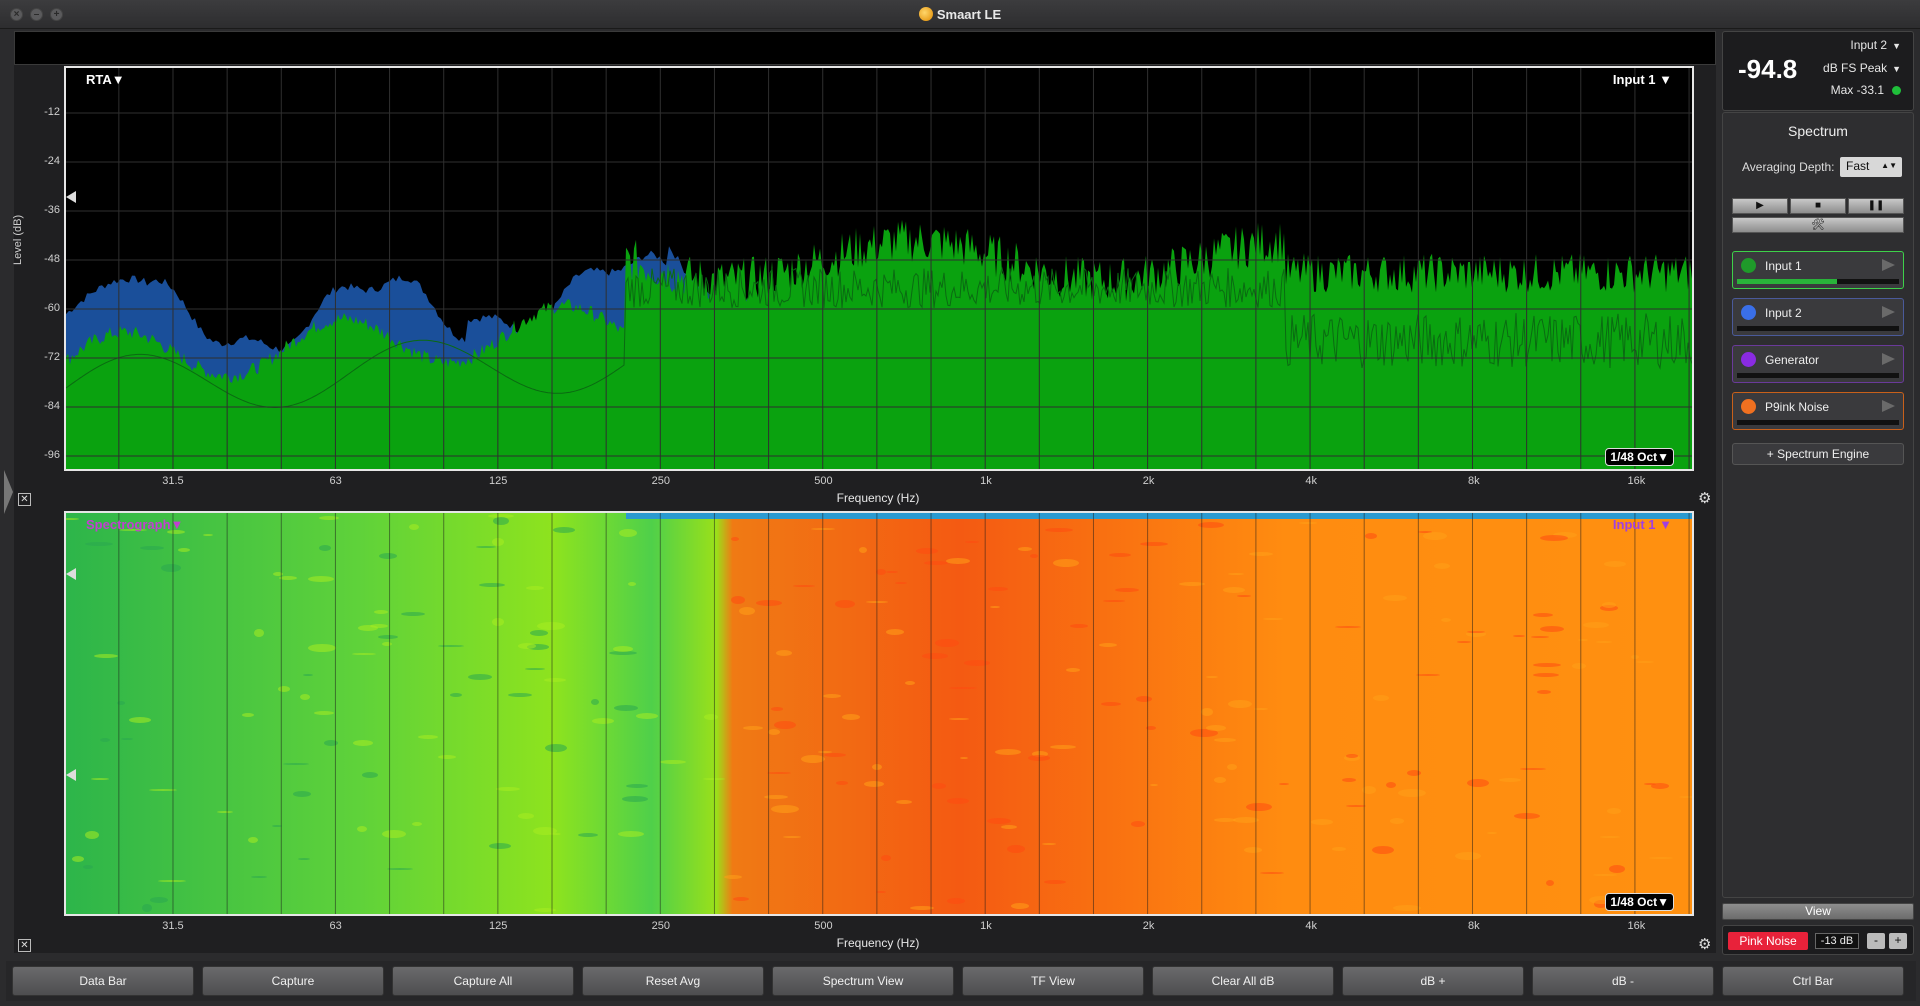 This screenshot has height=1006, width=1920. What do you see at coordinates (1639, 457) in the screenshot?
I see `rta-resolution-dropdown: 1/48 Oct▼` at bounding box center [1639, 457].